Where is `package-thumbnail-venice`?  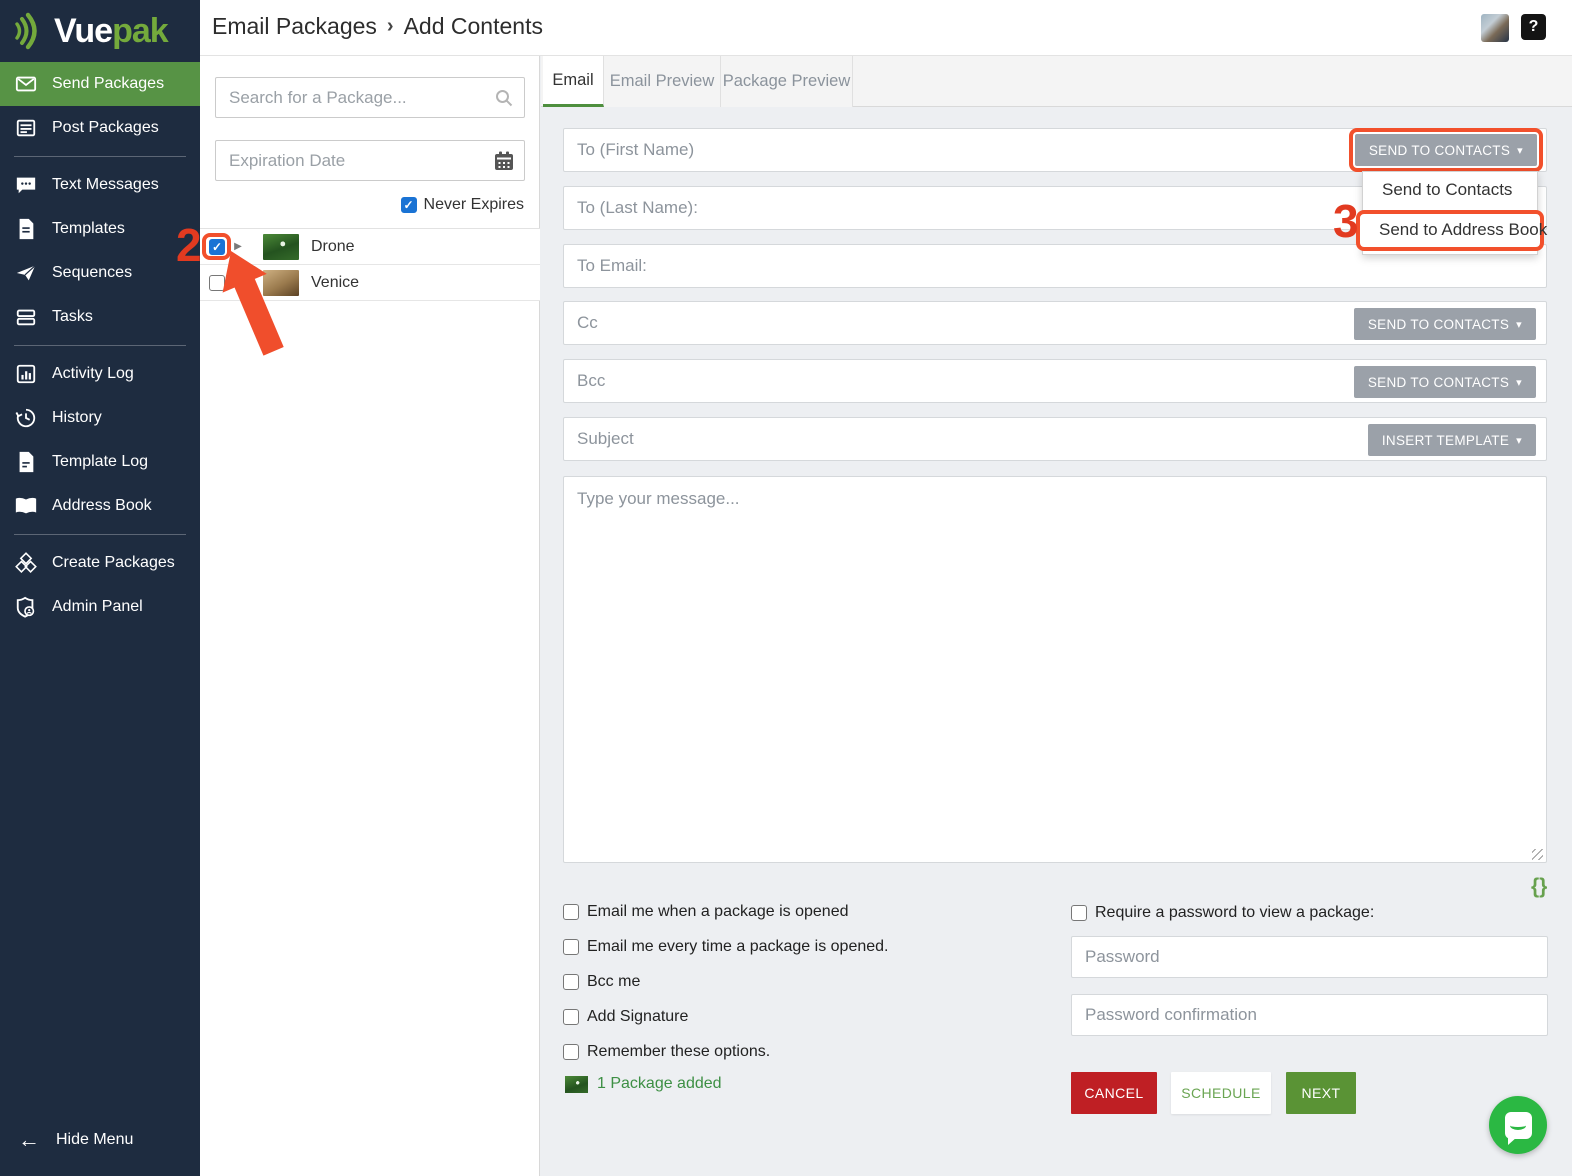 package-thumbnail-venice is located at coordinates (281, 282).